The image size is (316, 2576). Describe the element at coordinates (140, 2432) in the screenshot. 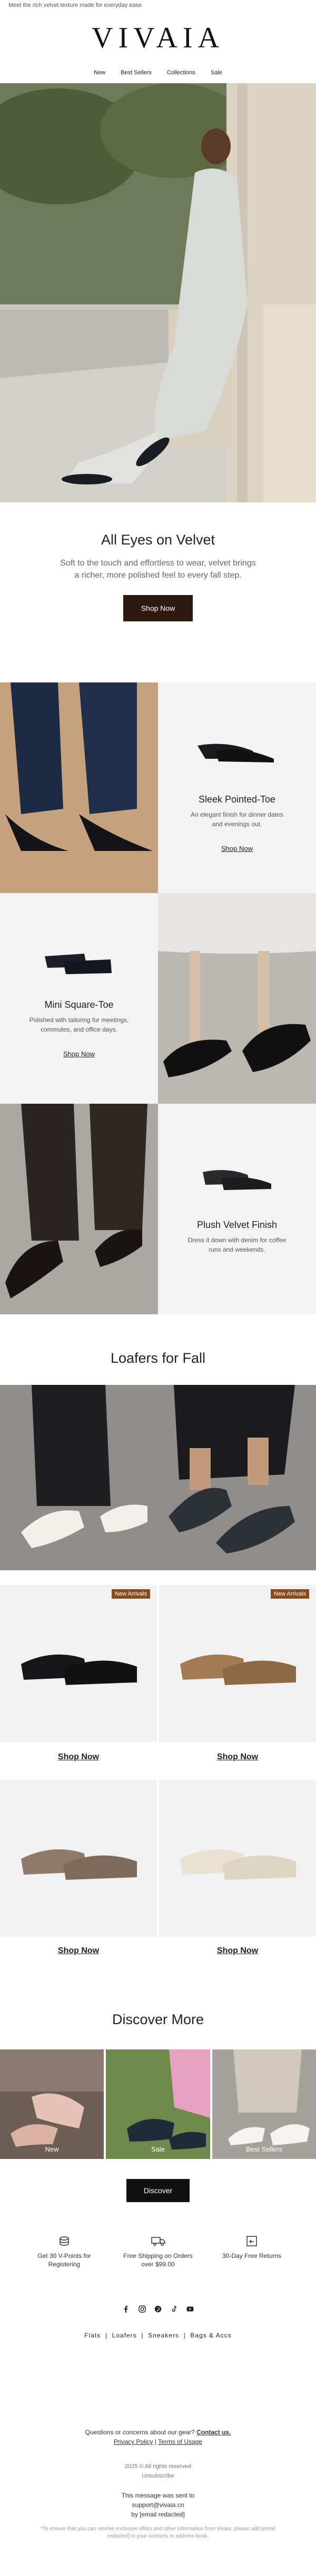

I see `questions-text: Questions or concerns about our gear?` at that location.